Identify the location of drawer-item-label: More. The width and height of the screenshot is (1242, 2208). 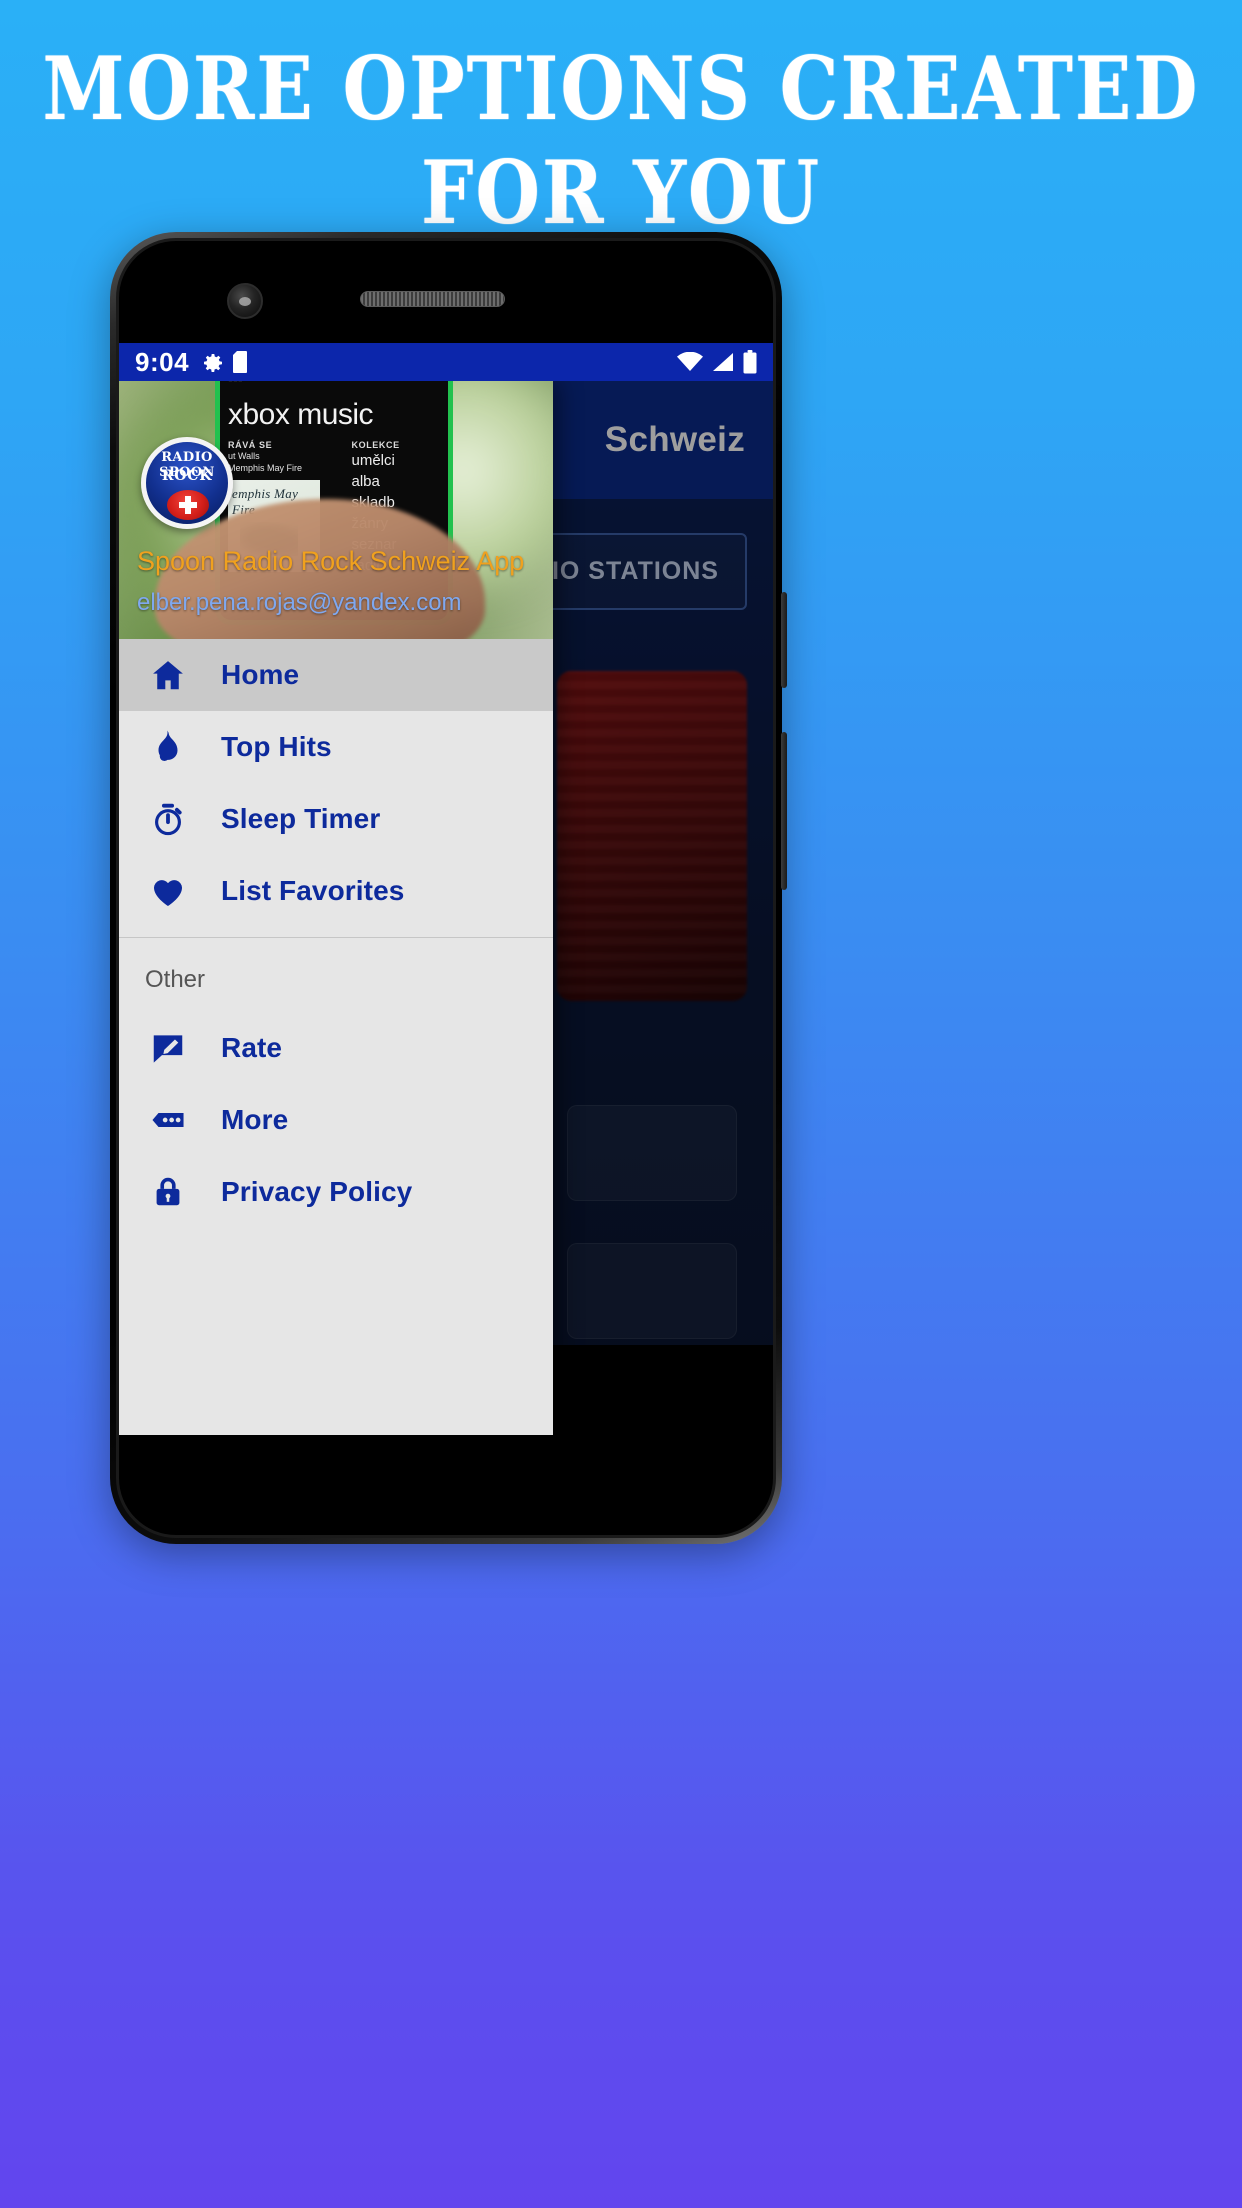
(255, 1119).